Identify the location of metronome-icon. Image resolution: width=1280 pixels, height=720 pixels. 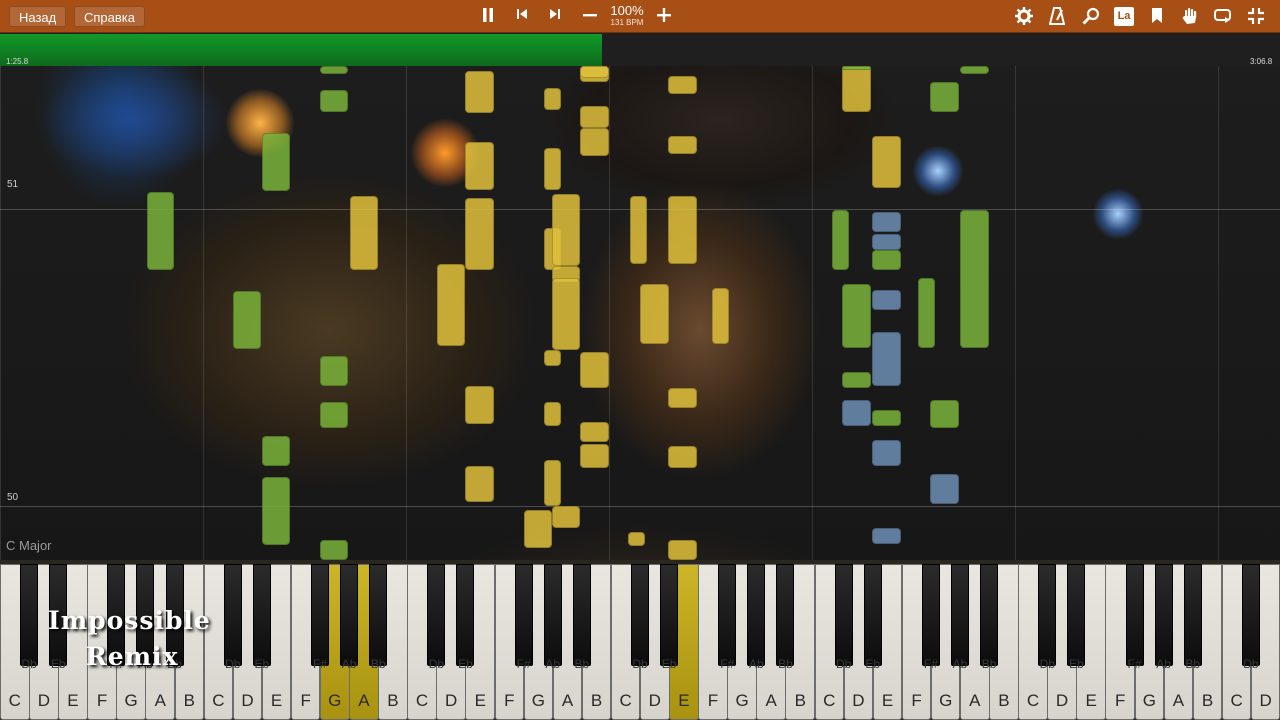
(1057, 16).